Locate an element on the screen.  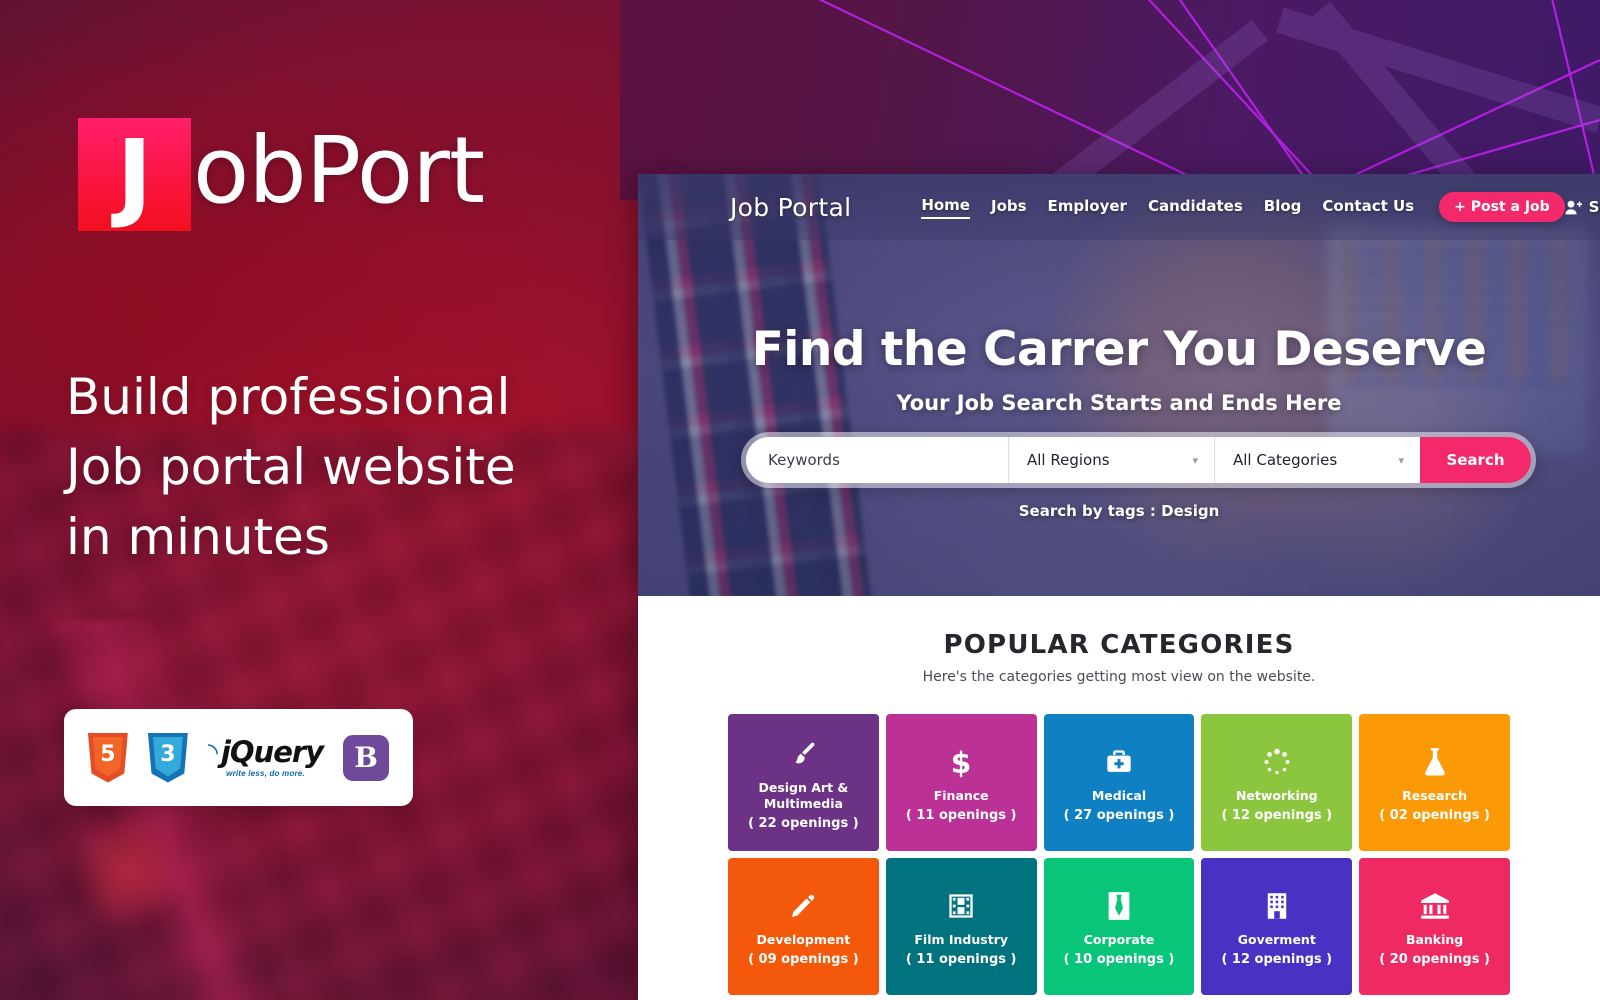
user-plus-icon is located at coordinates (1573, 207).